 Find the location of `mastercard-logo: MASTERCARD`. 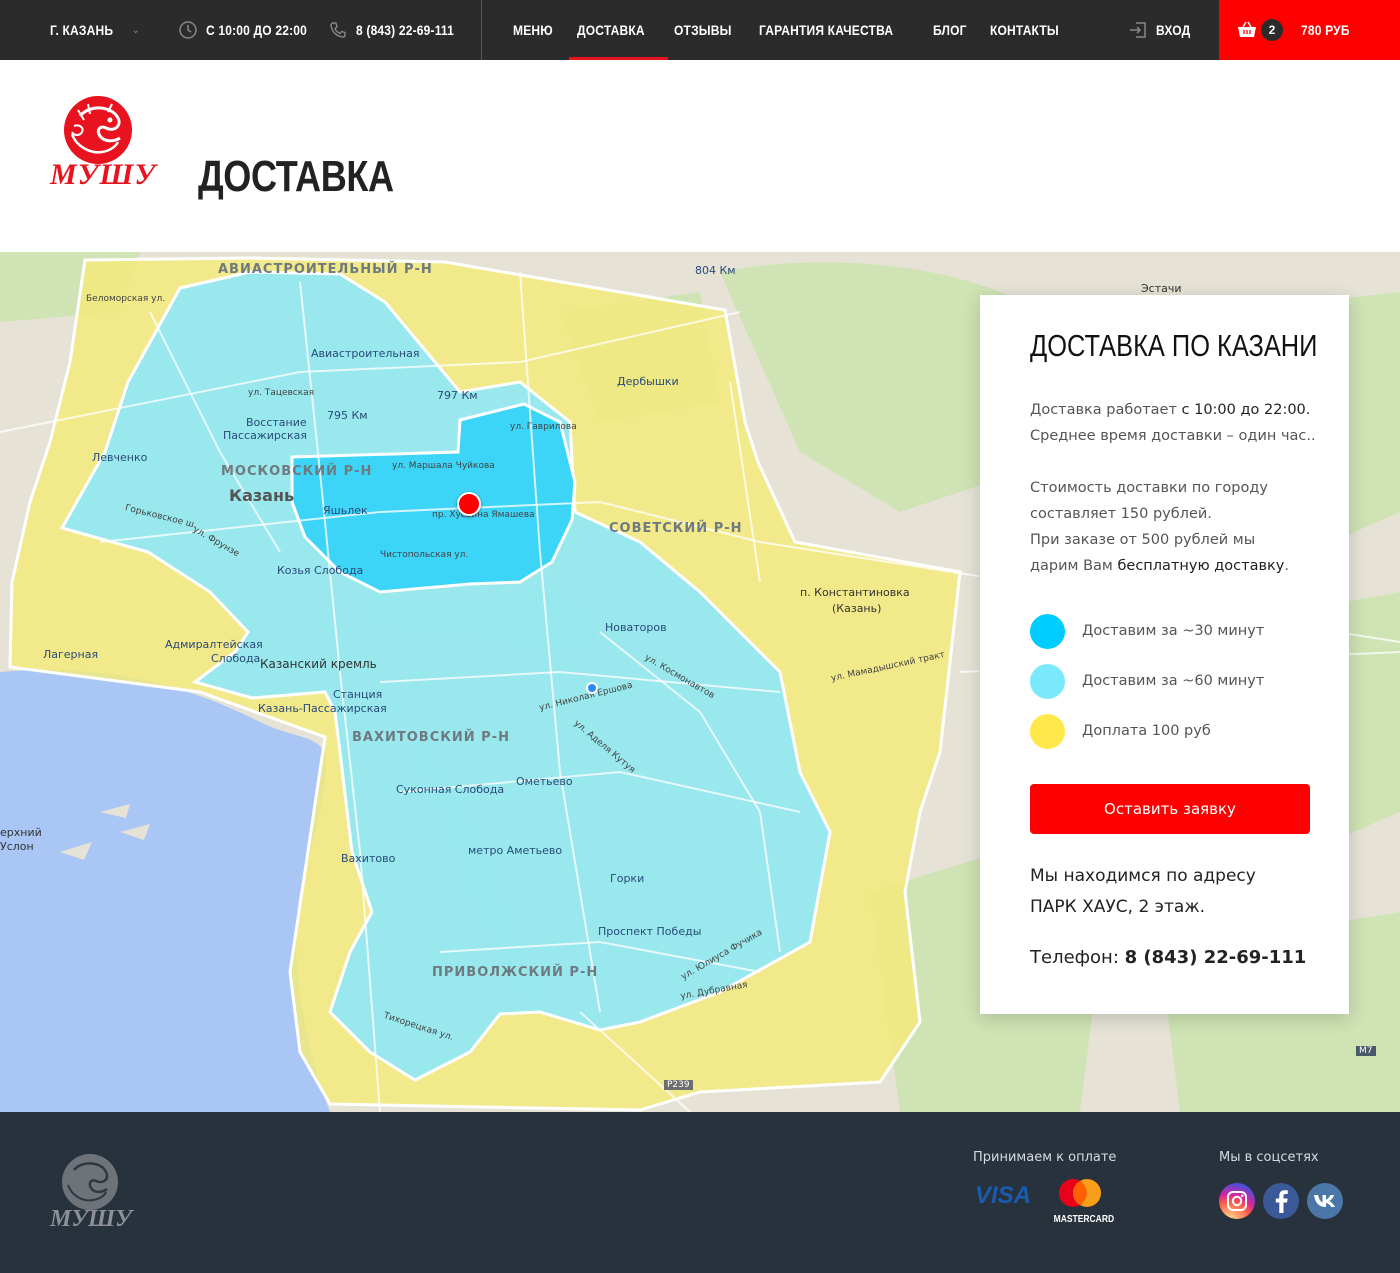

mastercard-logo: MASTERCARD is located at coordinates (1082, 1203).